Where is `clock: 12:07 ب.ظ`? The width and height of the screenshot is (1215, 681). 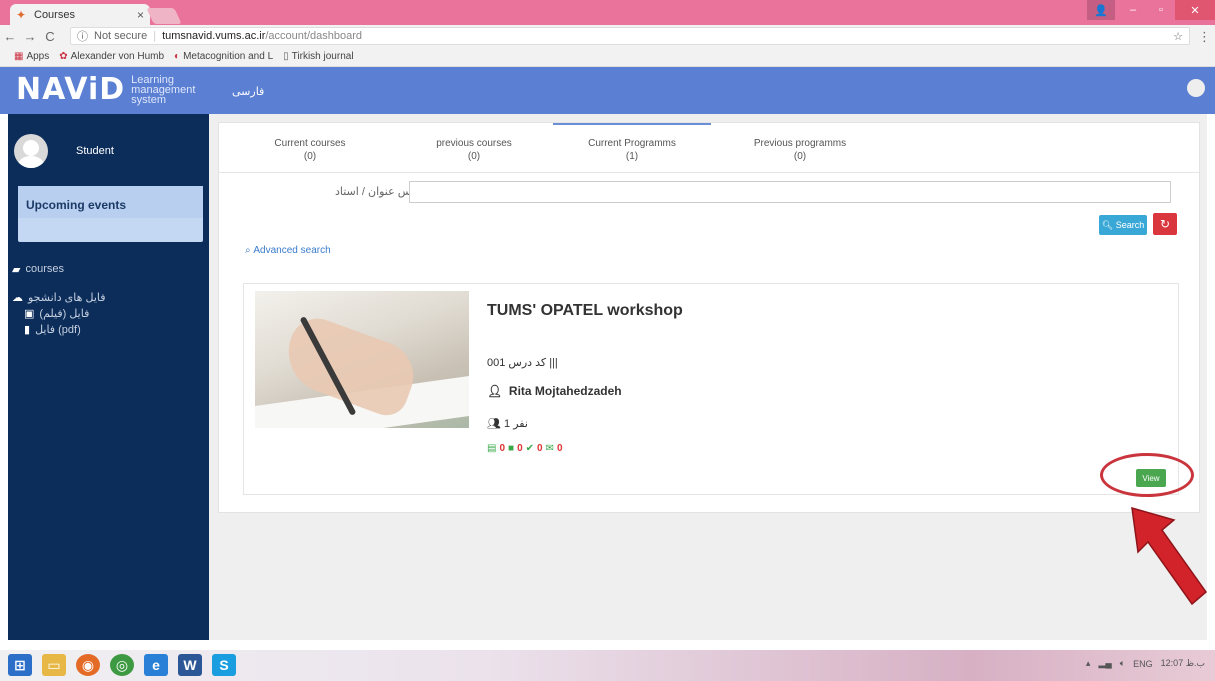
clock: 12:07 ب.ظ is located at coordinates (1183, 663).